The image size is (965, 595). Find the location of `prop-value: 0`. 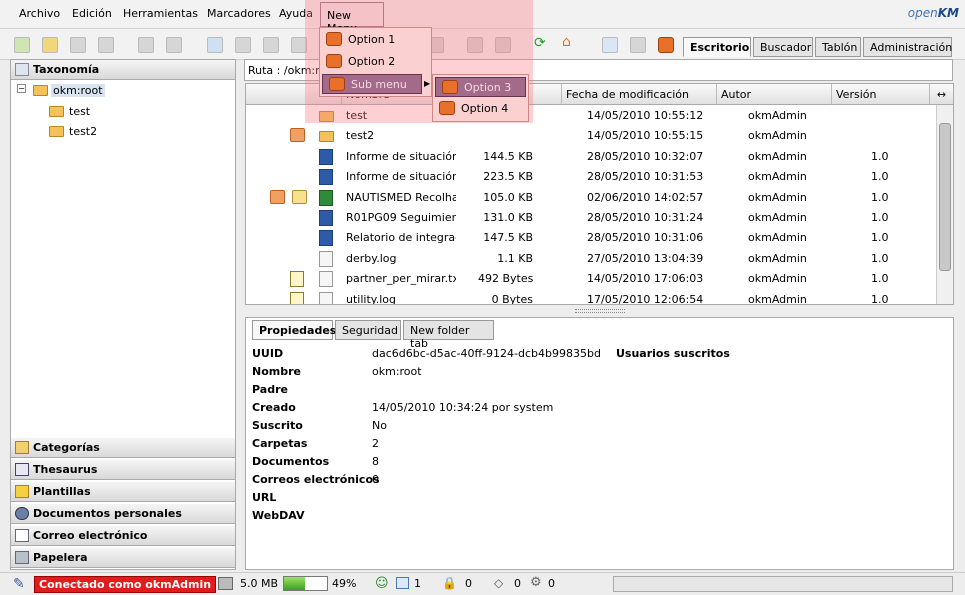

prop-value: 0 is located at coordinates (375, 479).